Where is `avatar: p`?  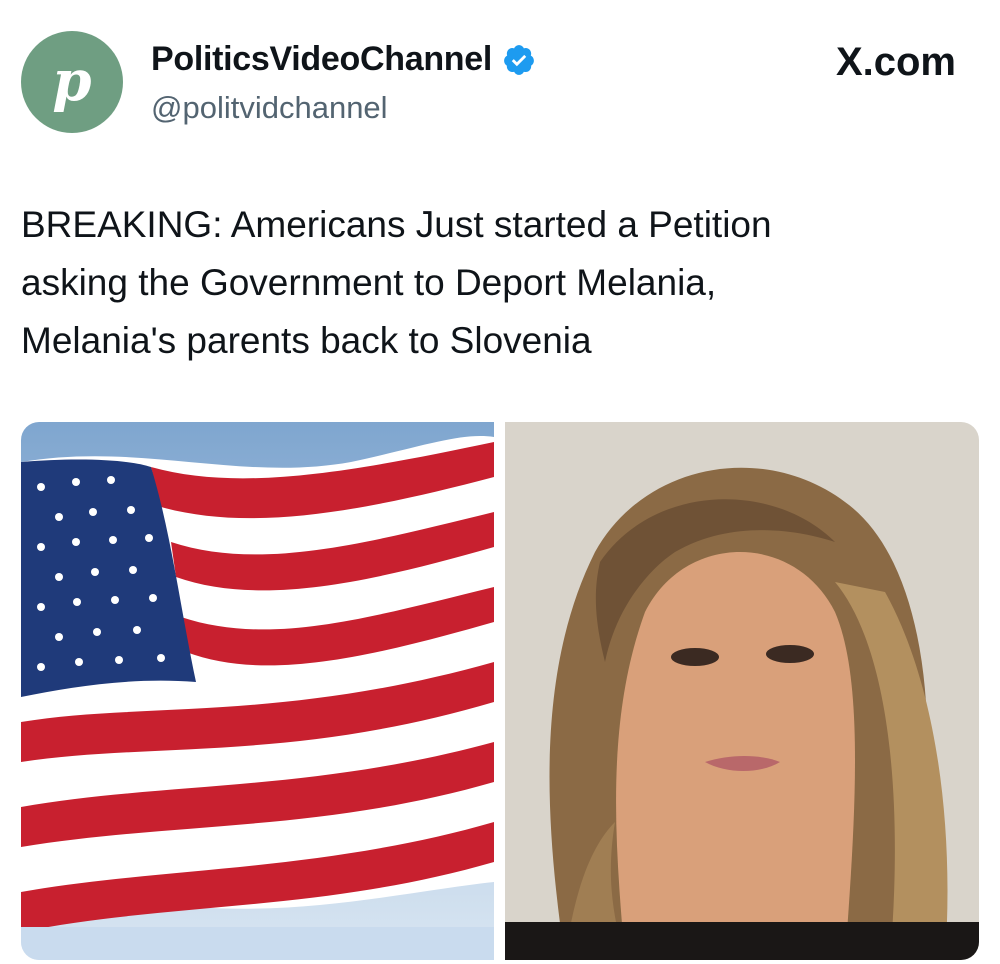
avatar: p is located at coordinates (72, 82).